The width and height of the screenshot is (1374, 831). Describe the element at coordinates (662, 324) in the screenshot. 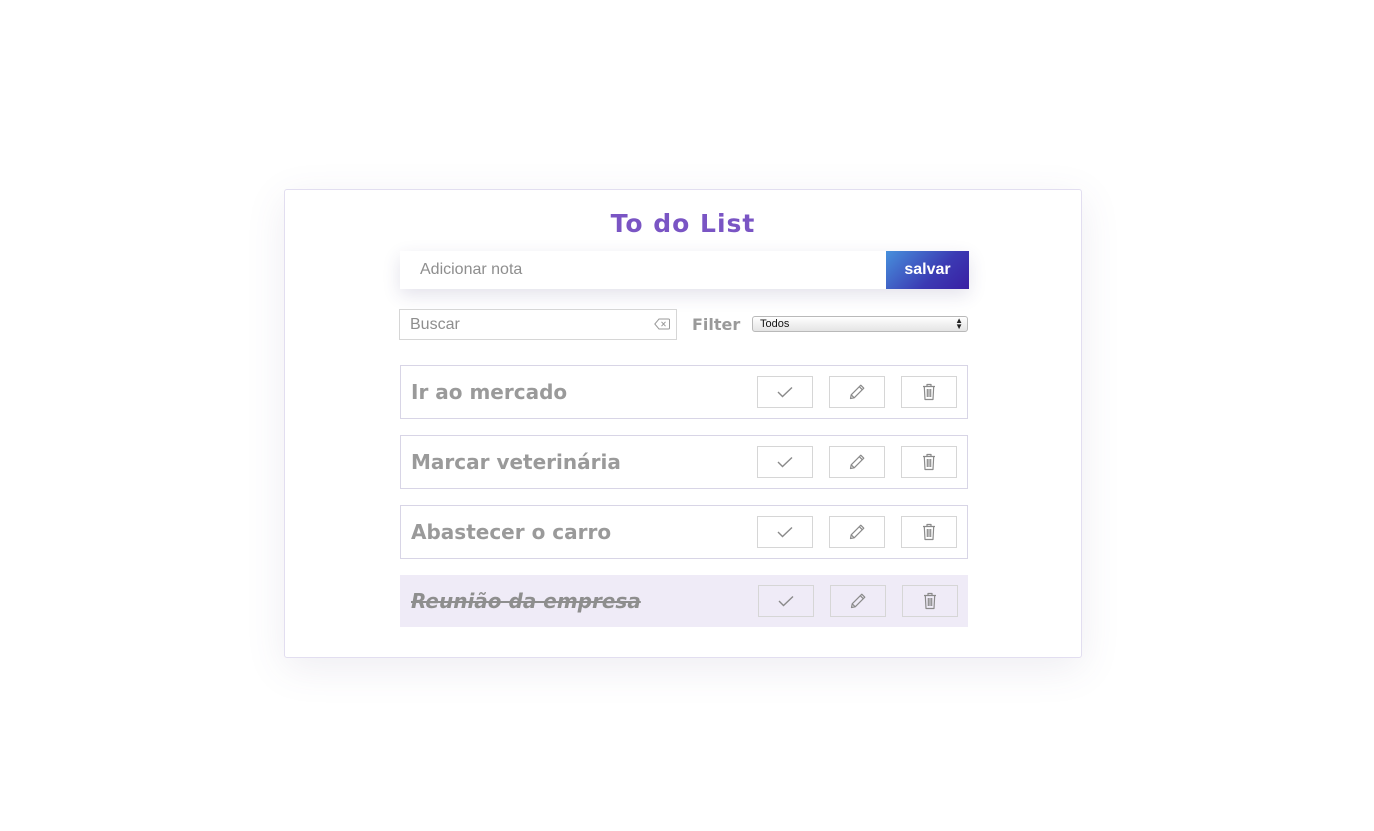

I see `clear-input-icon` at that location.